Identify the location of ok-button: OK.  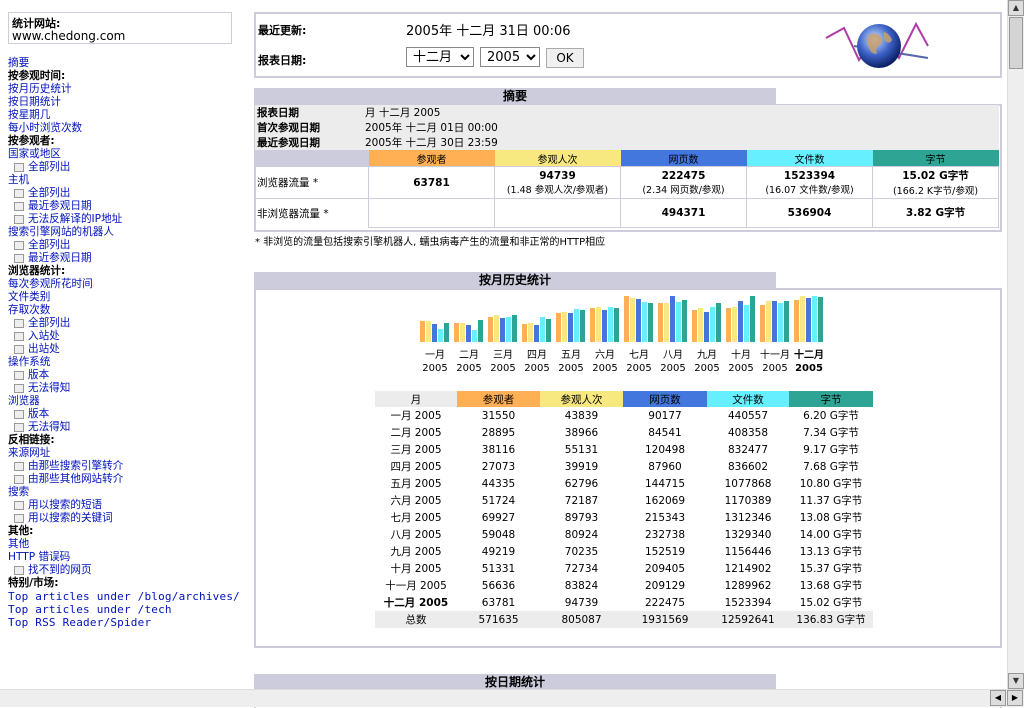
(565, 58).